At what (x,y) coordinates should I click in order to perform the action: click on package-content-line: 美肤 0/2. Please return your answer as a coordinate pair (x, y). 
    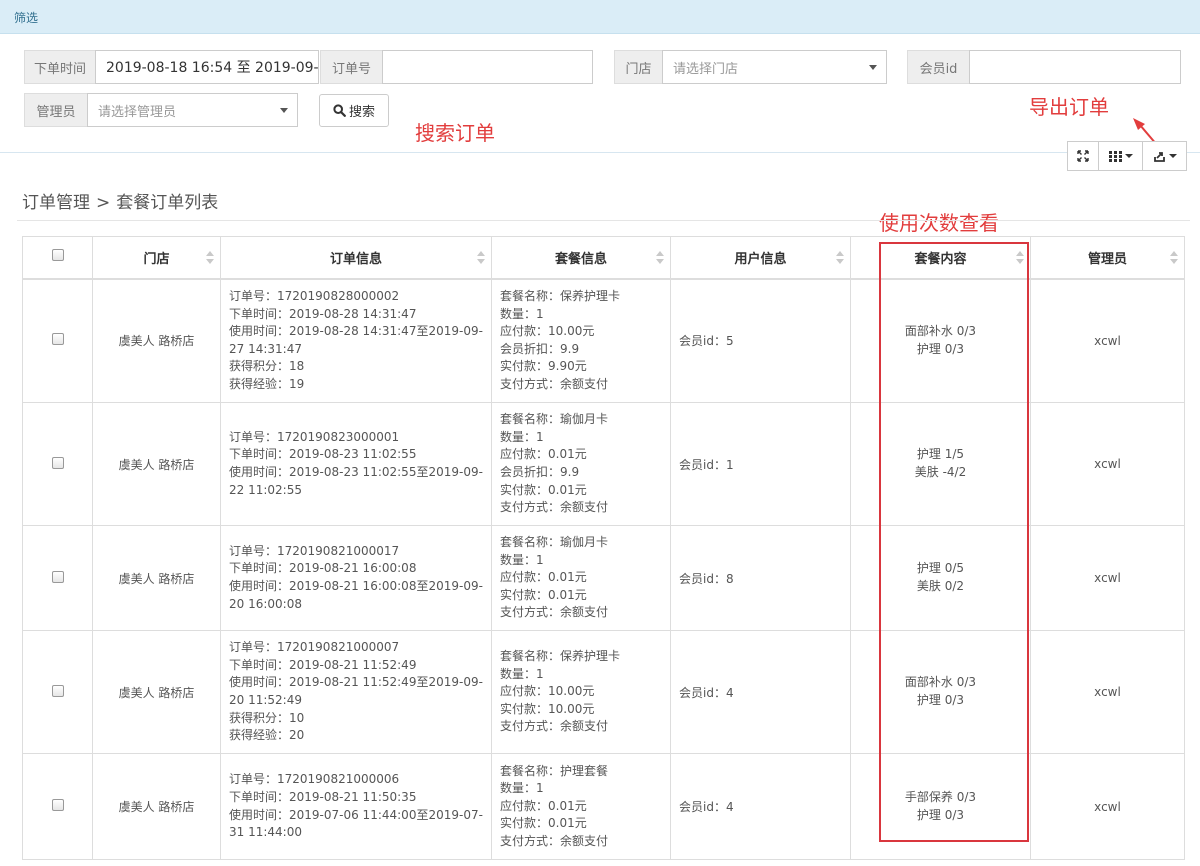
    Looking at the image, I should click on (940, 586).